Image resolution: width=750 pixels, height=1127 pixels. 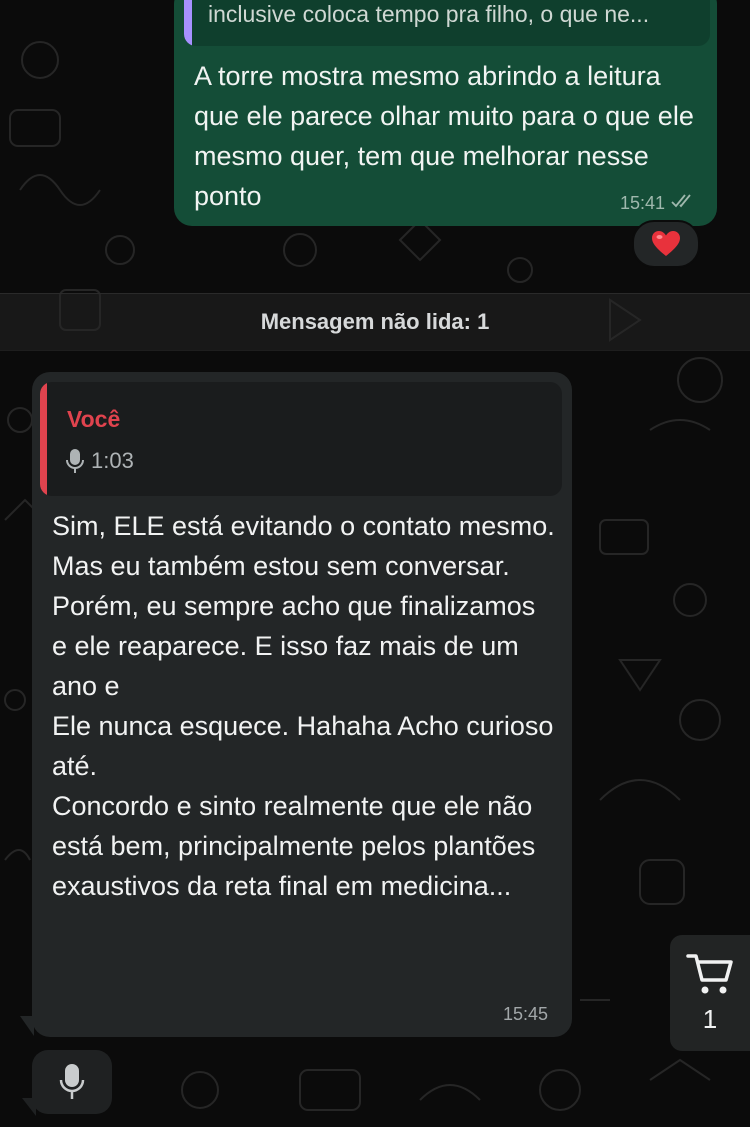 What do you see at coordinates (43, 439) in the screenshot?
I see `reply-accent-bar` at bounding box center [43, 439].